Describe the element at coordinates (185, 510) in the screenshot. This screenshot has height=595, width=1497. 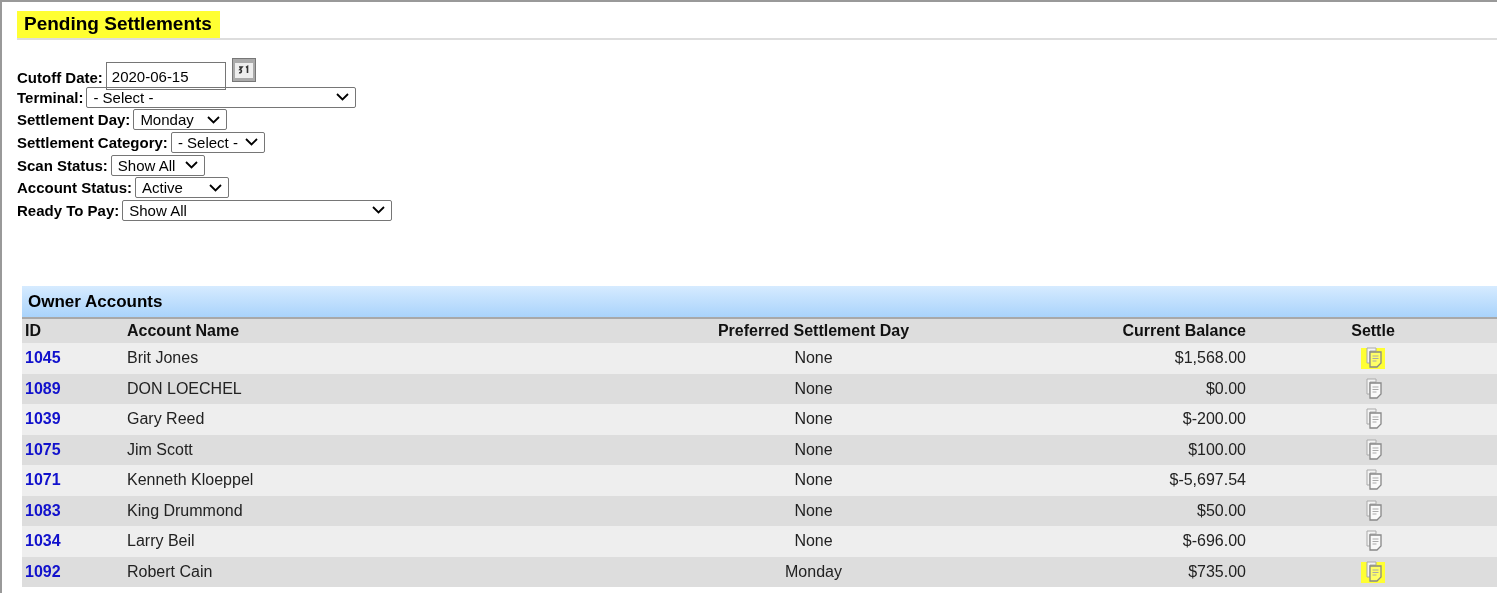
I see `table-cell: King Drummond` at that location.